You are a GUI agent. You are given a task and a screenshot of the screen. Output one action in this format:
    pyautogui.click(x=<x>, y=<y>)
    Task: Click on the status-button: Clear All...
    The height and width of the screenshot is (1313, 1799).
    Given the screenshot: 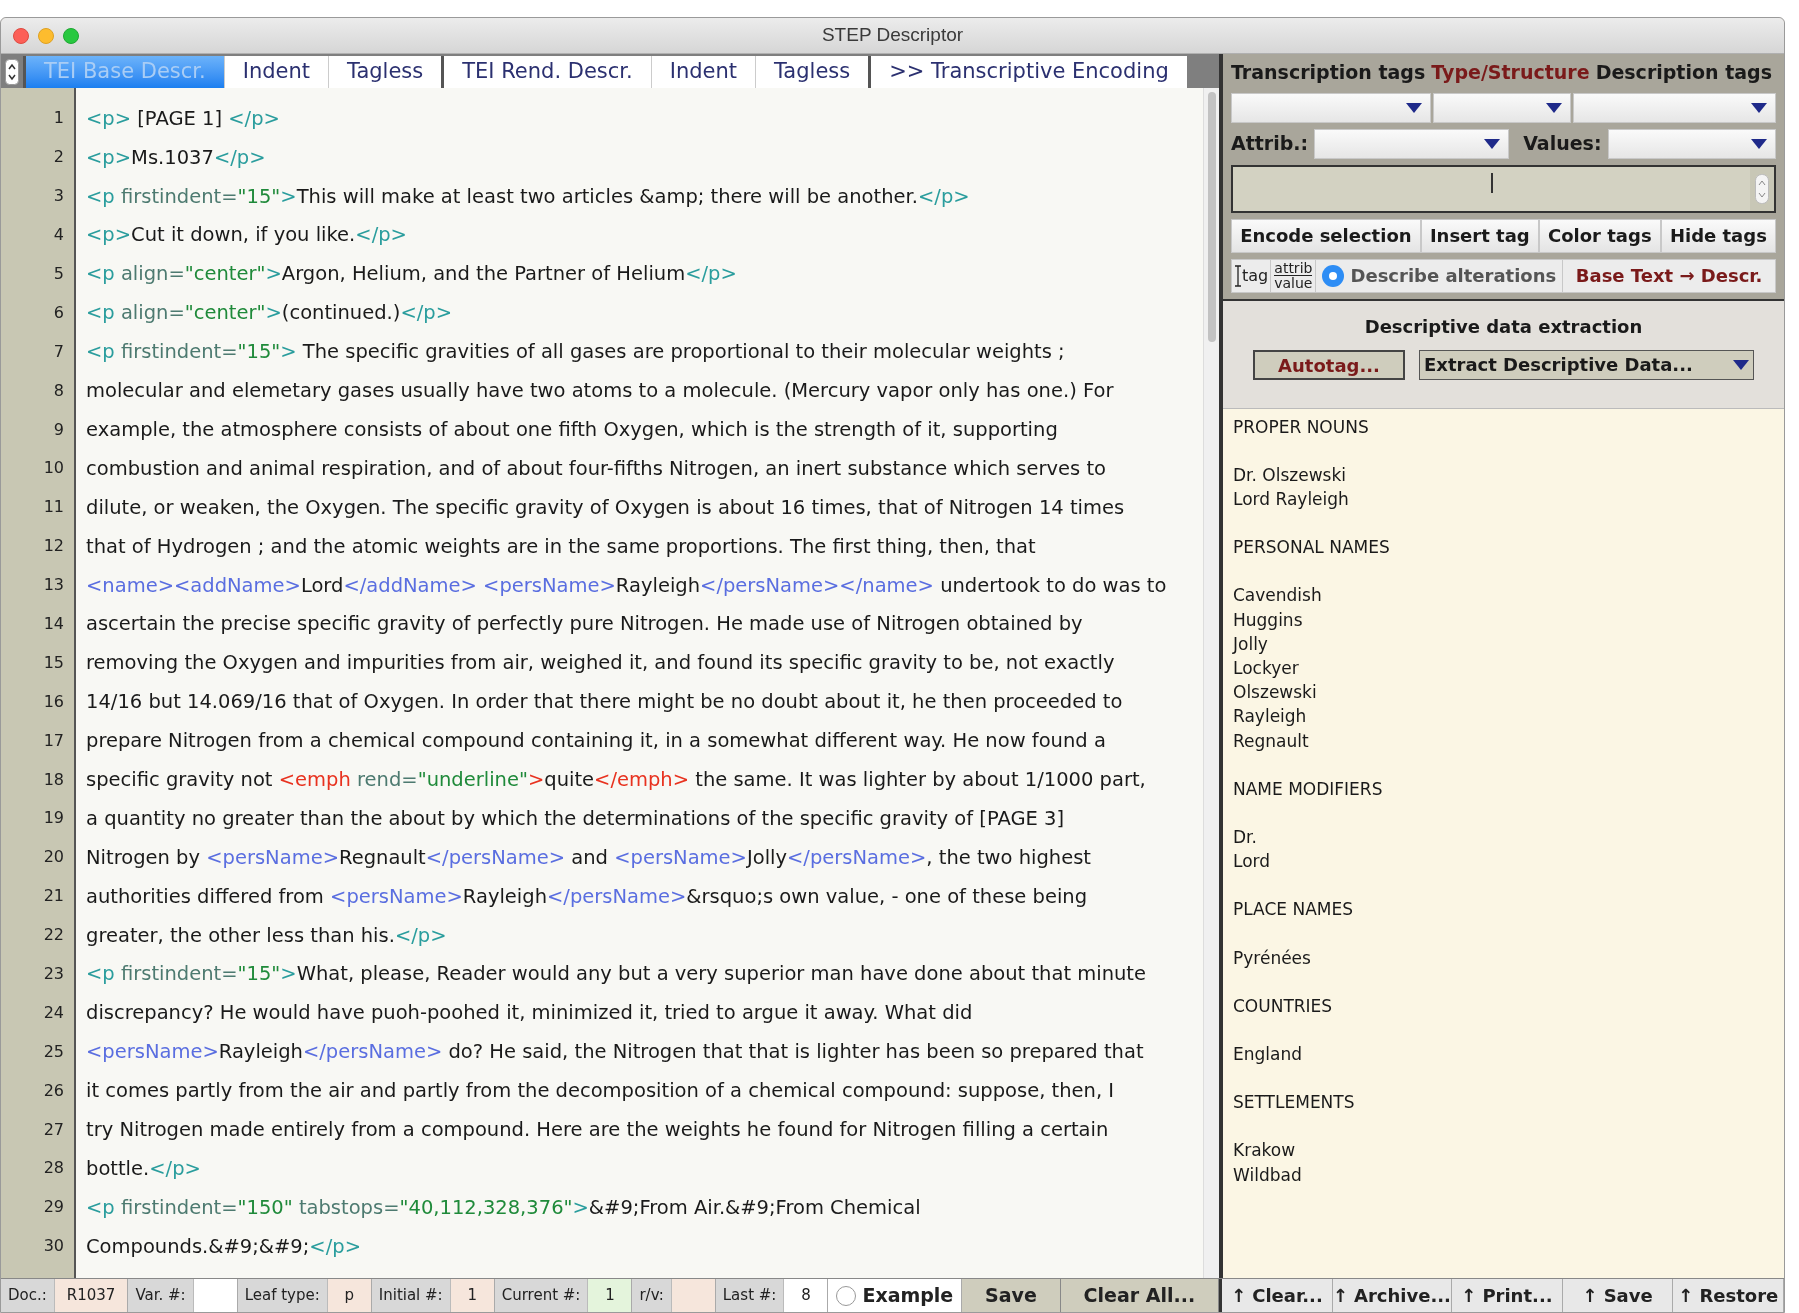 What is the action you would take?
    pyautogui.click(x=1139, y=1295)
    